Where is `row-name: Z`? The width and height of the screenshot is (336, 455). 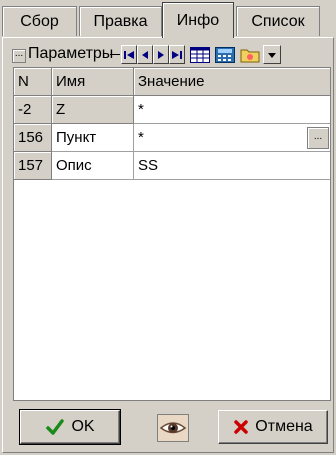
row-name: Z is located at coordinates (93, 110).